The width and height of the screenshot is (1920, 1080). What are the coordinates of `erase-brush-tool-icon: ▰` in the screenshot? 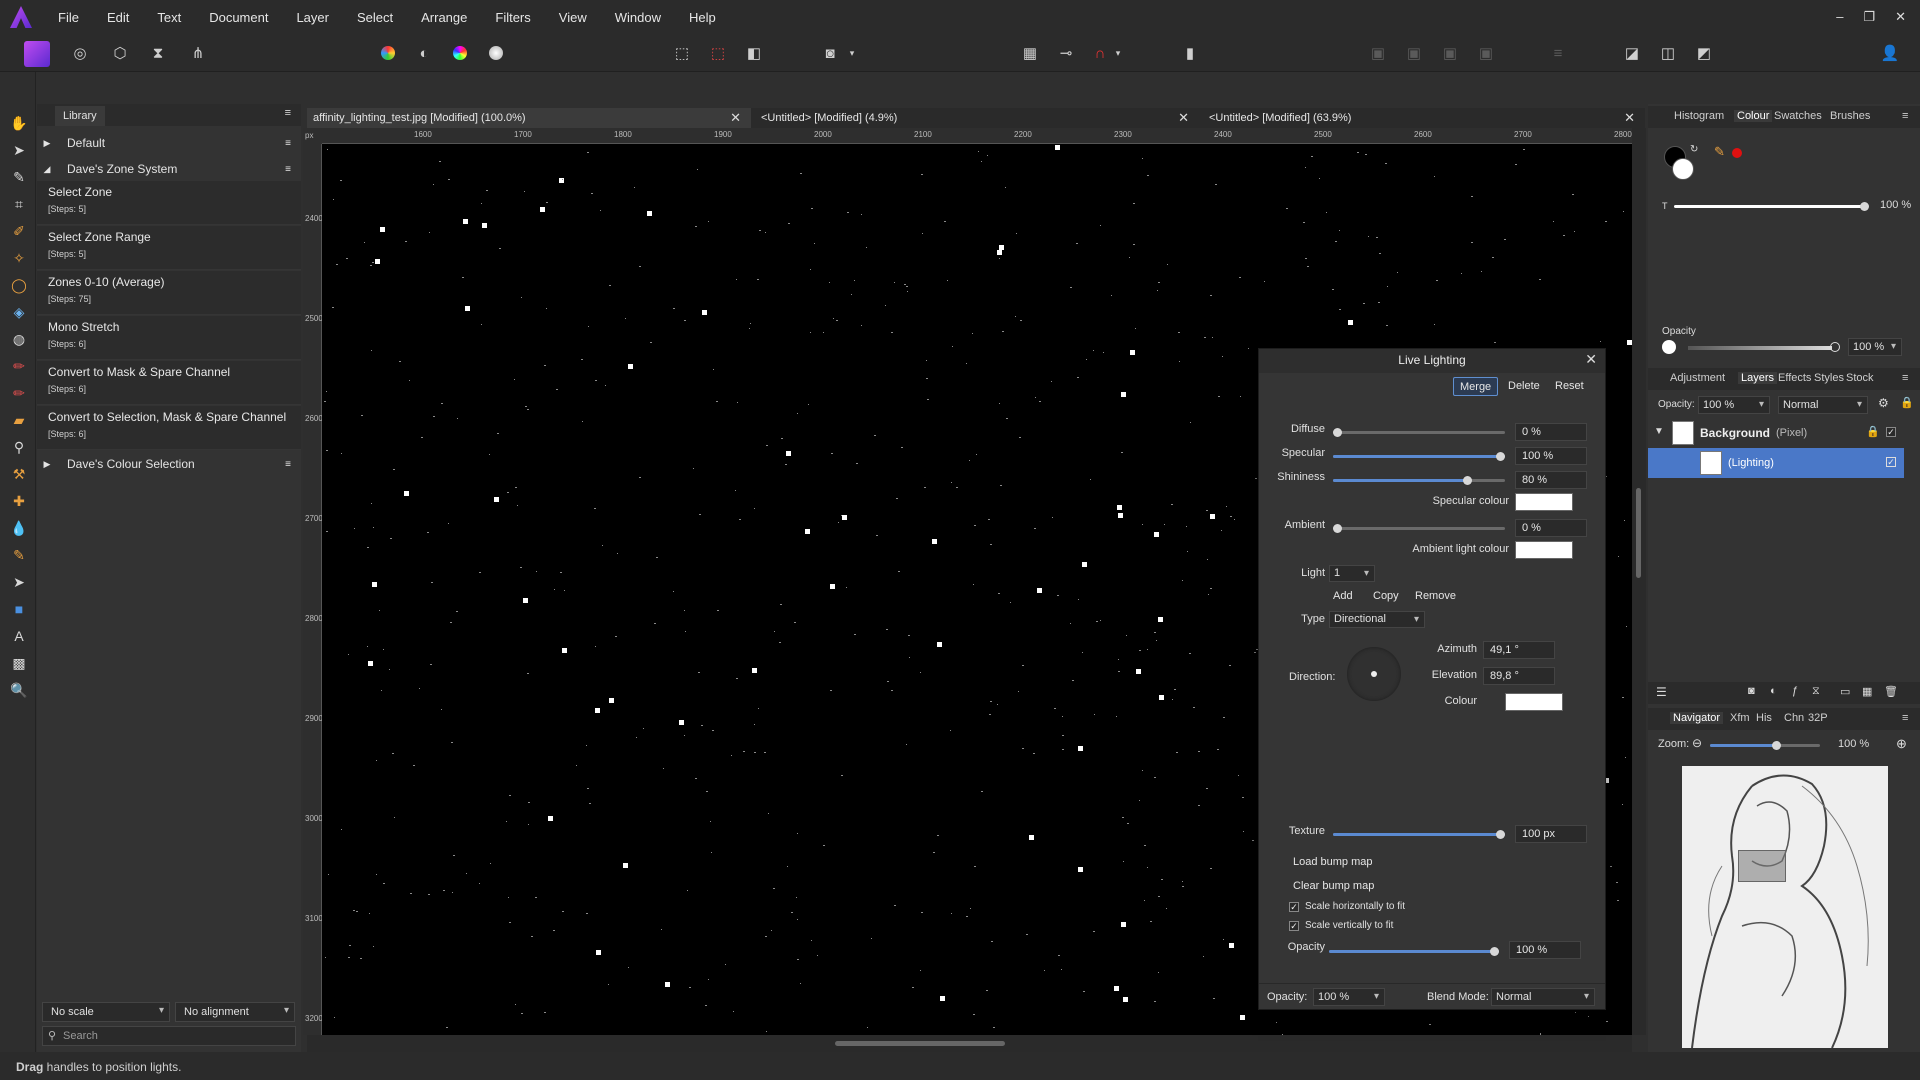 It's located at (19, 420).